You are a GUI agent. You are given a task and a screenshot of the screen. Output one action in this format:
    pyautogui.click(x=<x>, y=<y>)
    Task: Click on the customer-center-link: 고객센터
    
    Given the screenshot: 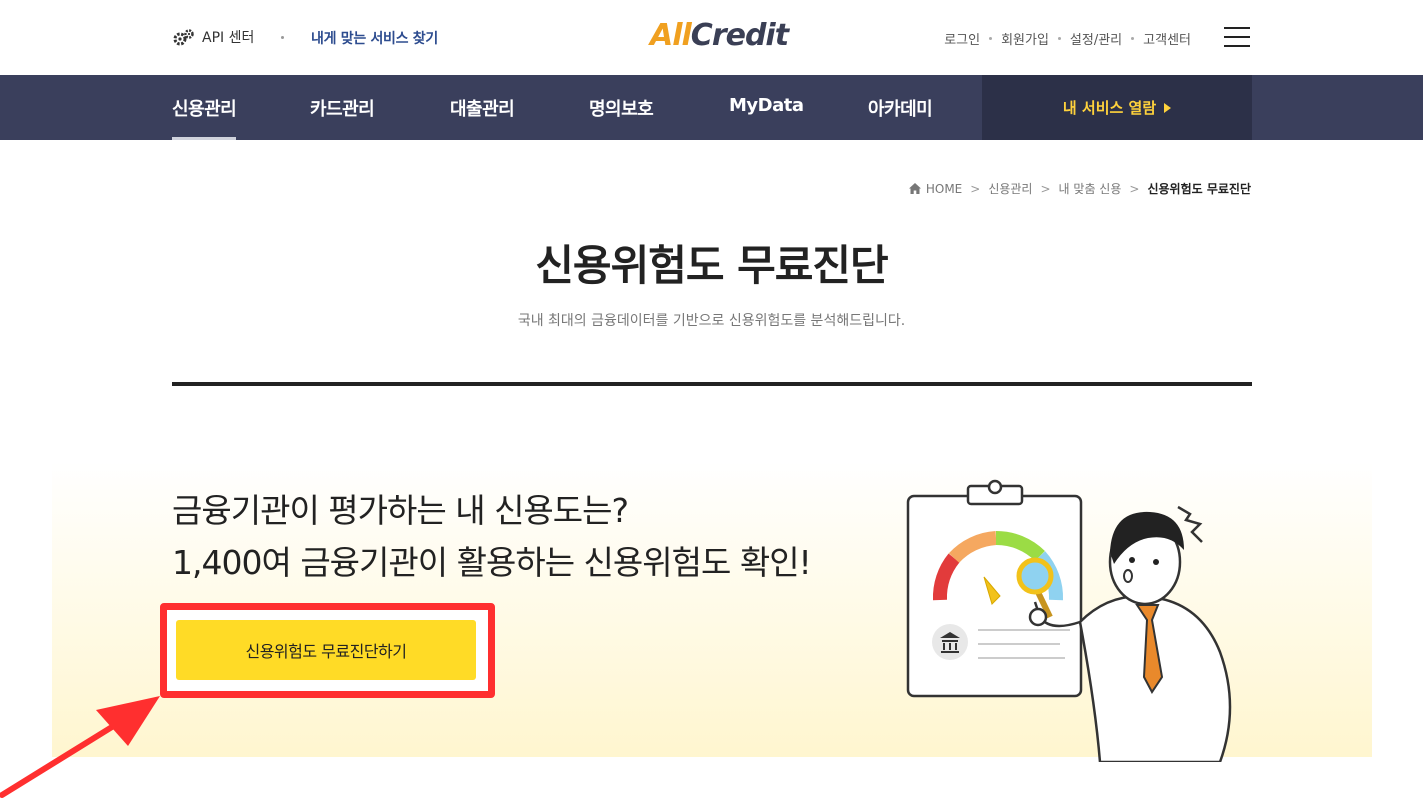 What is the action you would take?
    pyautogui.click(x=1167, y=38)
    